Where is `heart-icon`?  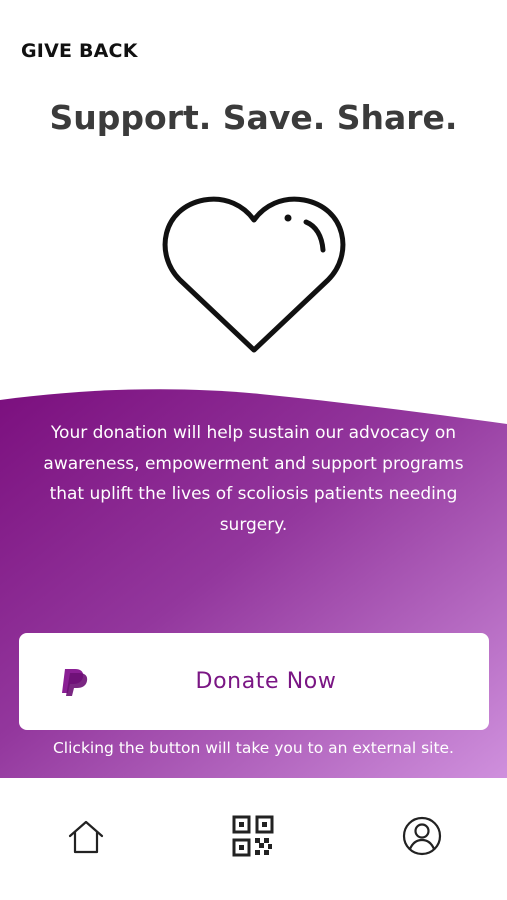
heart-icon is located at coordinates (254, 274).